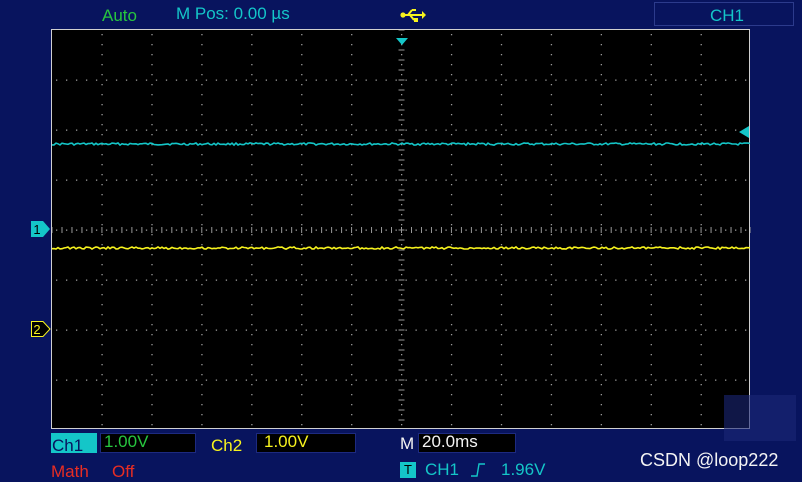 The image size is (802, 482). I want to click on ch2-label: Ch2, so click(226, 446).